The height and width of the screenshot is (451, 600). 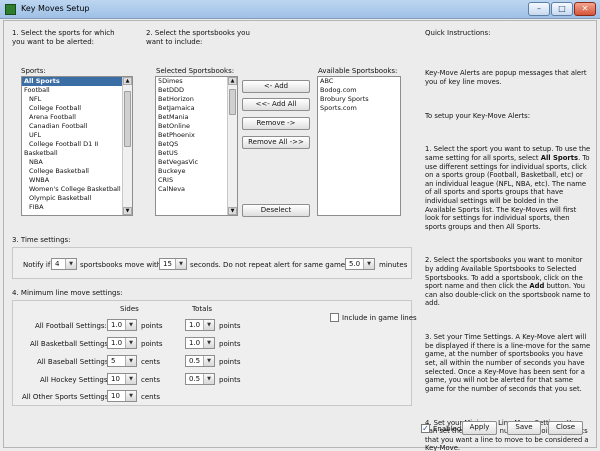 What do you see at coordinates (196, 171) in the screenshot?
I see `list-item: Buckeye` at bounding box center [196, 171].